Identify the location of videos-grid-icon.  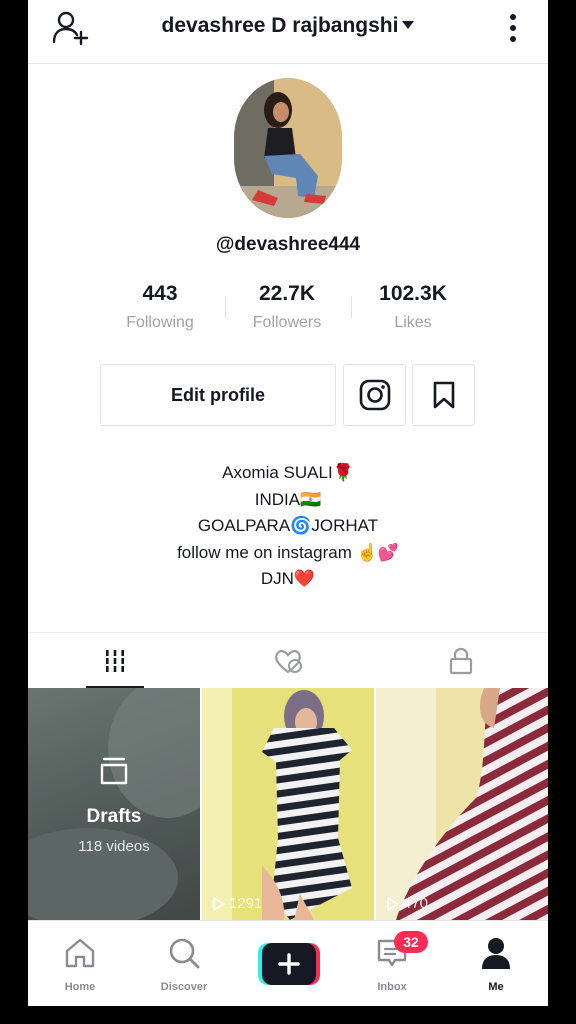
(114, 661).